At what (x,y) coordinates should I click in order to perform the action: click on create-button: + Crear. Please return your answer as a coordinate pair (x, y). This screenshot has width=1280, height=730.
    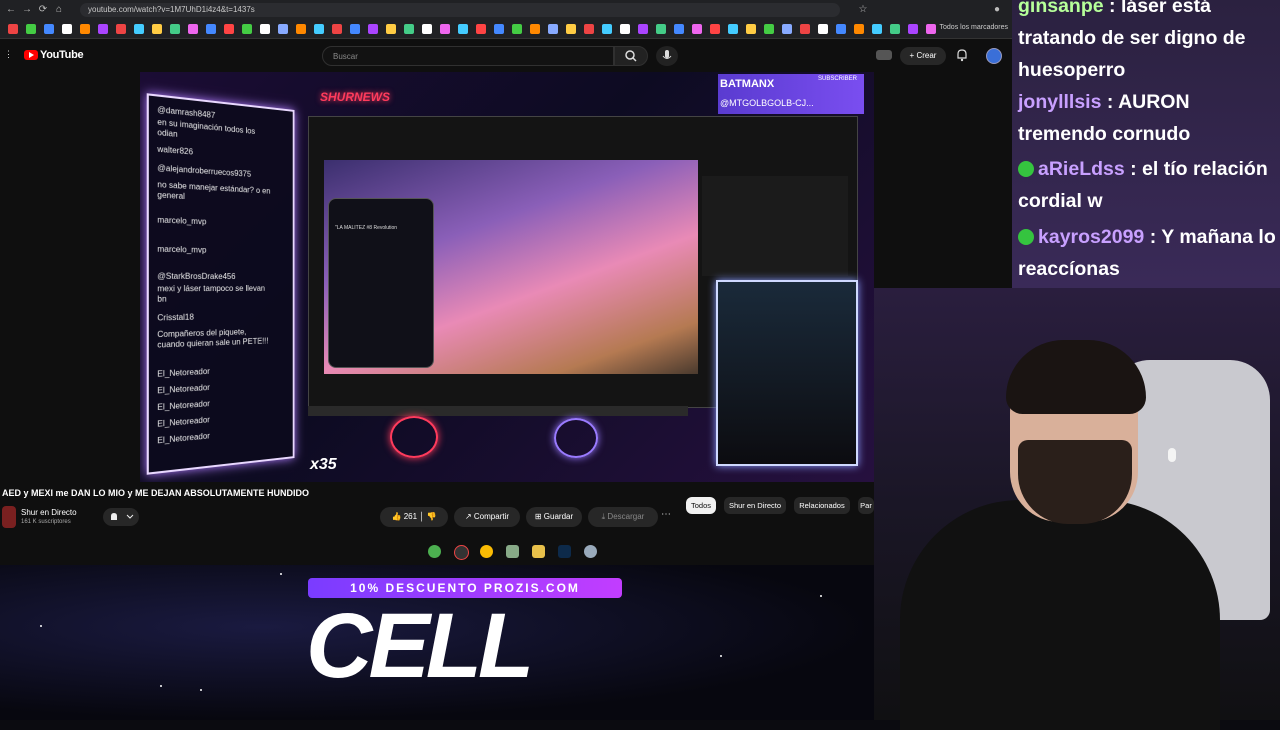
    Looking at the image, I should click on (923, 56).